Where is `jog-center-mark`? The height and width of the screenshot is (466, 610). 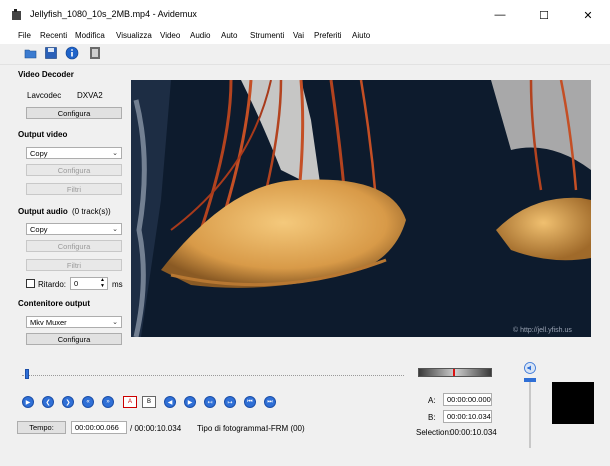
jog-center-mark is located at coordinates (454, 372).